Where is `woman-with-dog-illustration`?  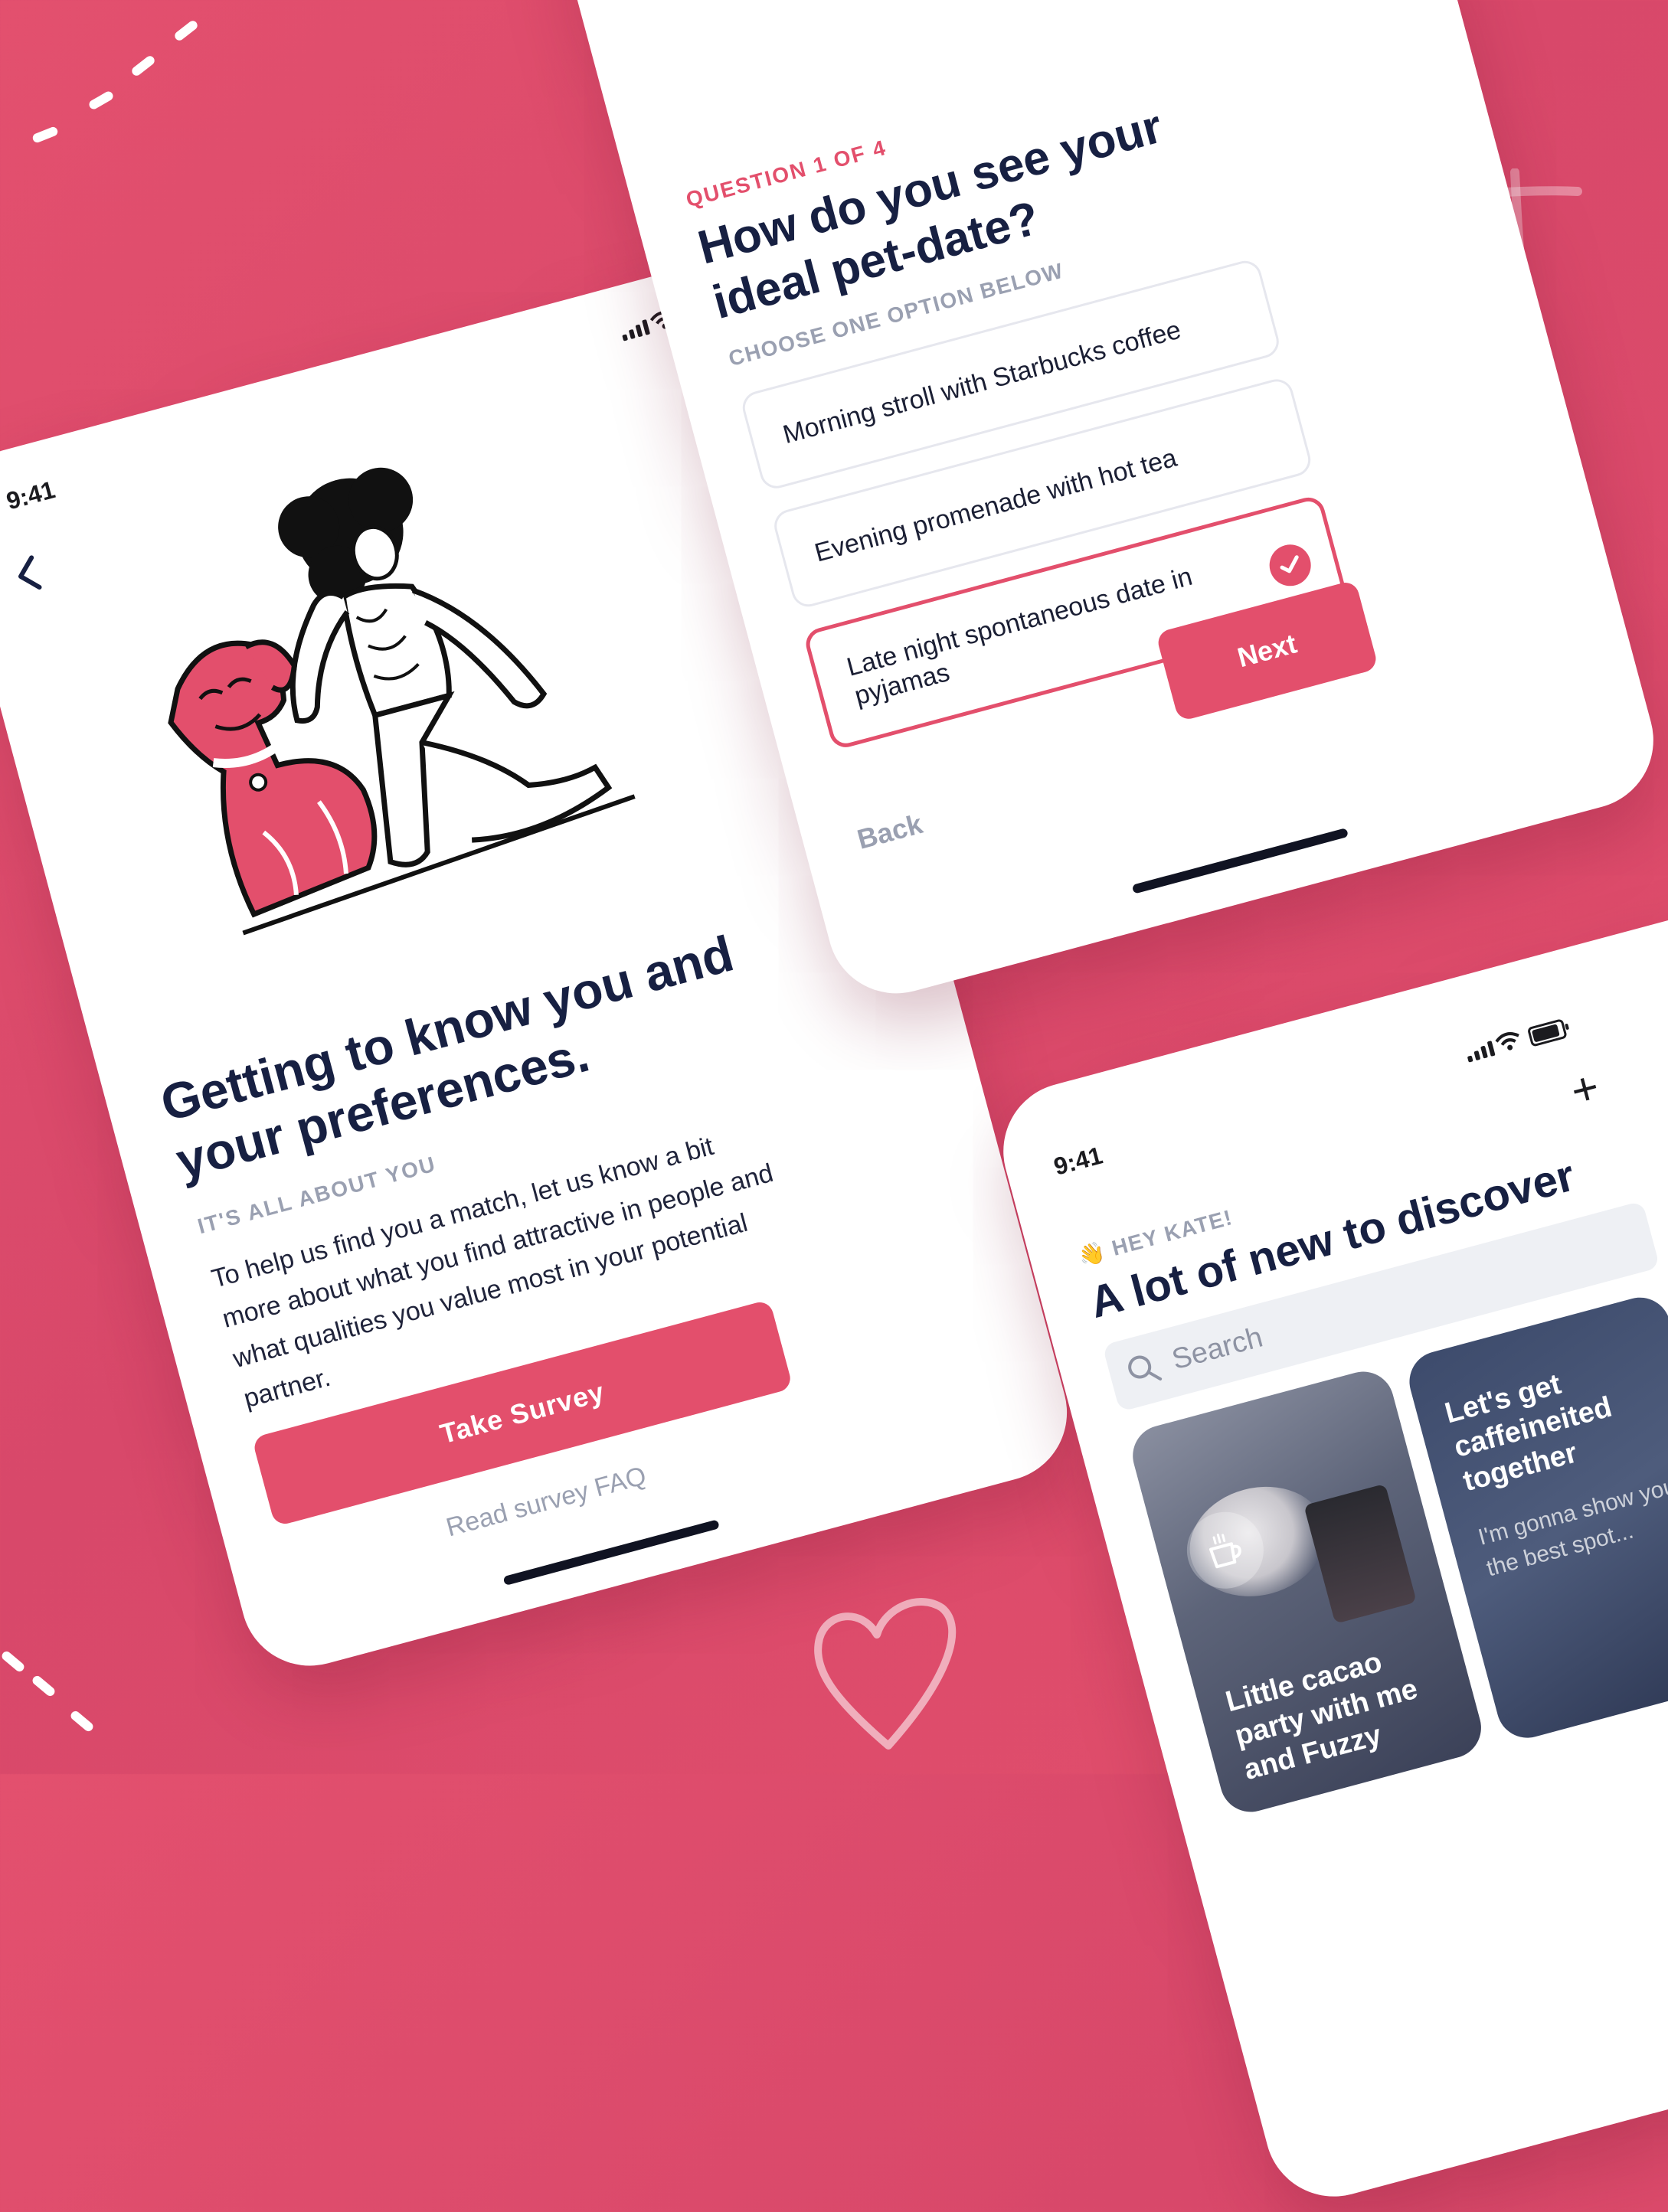 woman-with-dog-illustration is located at coordinates (402, 701).